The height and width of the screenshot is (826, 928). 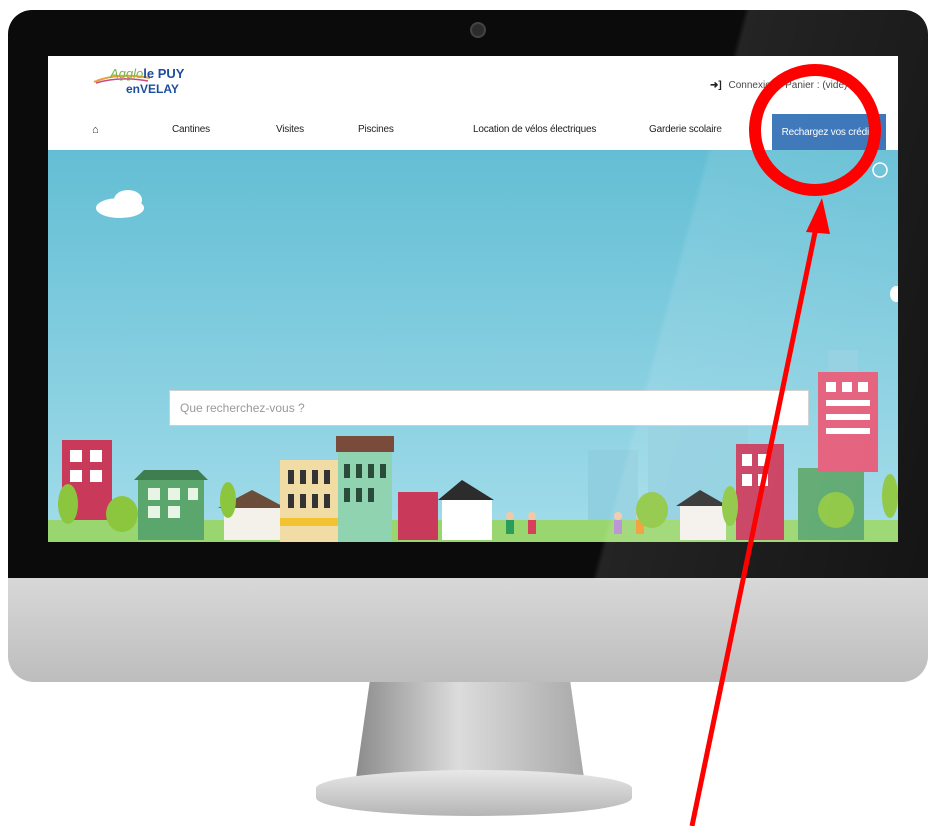 What do you see at coordinates (468, 630) in the screenshot?
I see `monitor-chin` at bounding box center [468, 630].